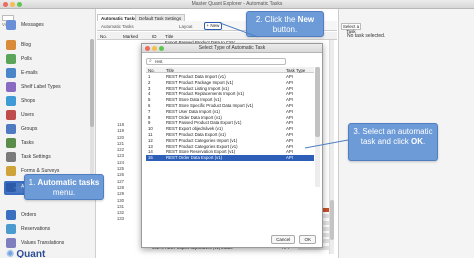  What do you see at coordinates (29, 129) in the screenshot?
I see `sidebar-item-label: Groups` at bounding box center [29, 129].